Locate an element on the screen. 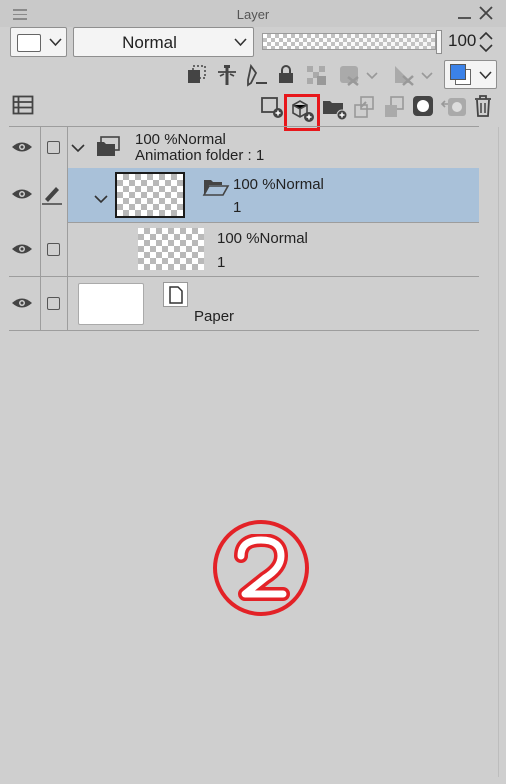 Image resolution: width=506 pixels, height=784 pixels. minimize-icon is located at coordinates (464, 18).